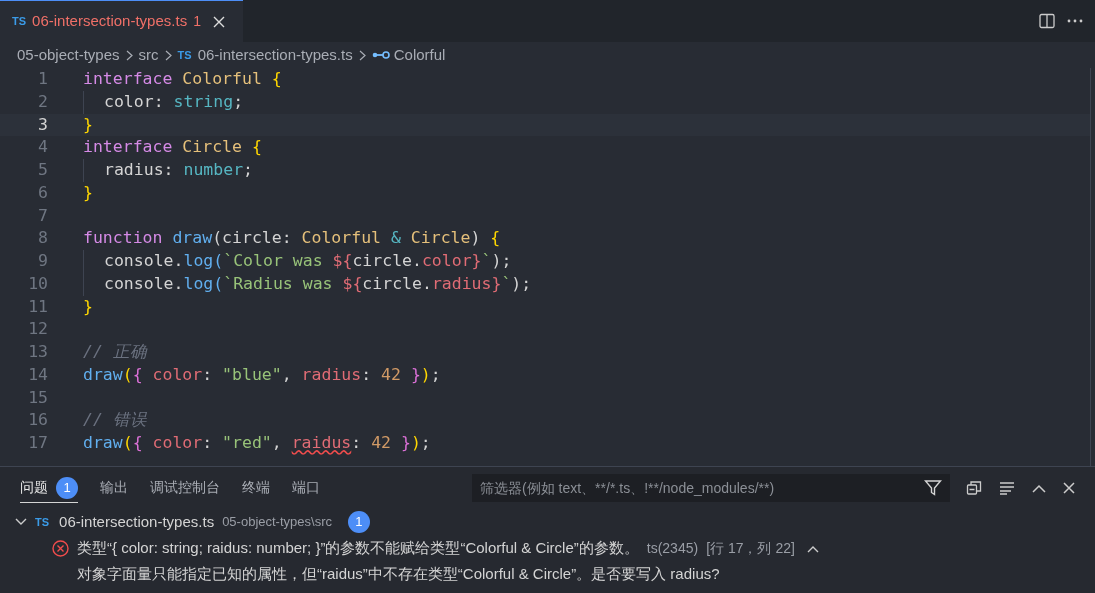 The height and width of the screenshot is (593, 1095). What do you see at coordinates (257, 443) in the screenshot?
I see `code-text: draw({ color: "red", raidus: 42 });` at bounding box center [257, 443].